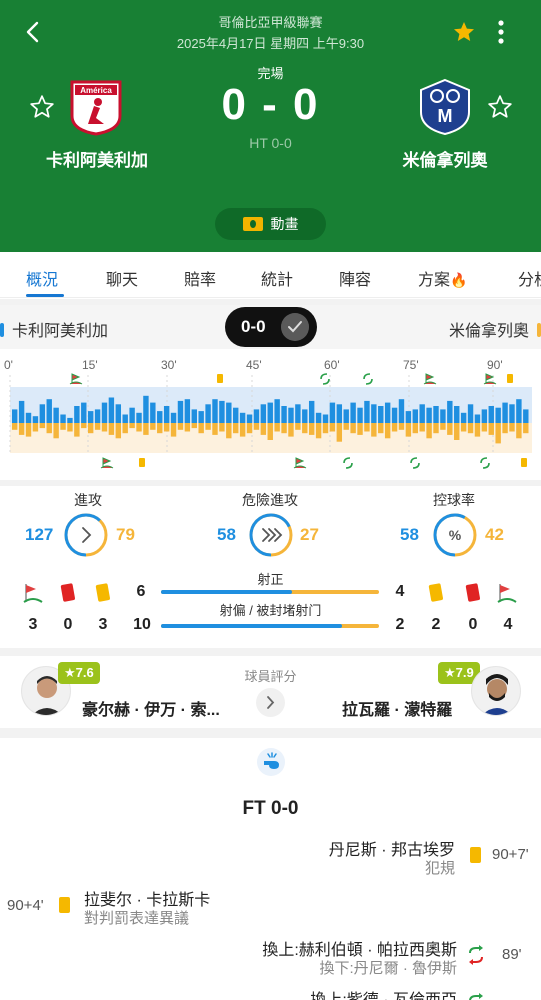  Describe the element at coordinates (464, 32) in the screenshot. I see `favorite-star-icon` at that location.